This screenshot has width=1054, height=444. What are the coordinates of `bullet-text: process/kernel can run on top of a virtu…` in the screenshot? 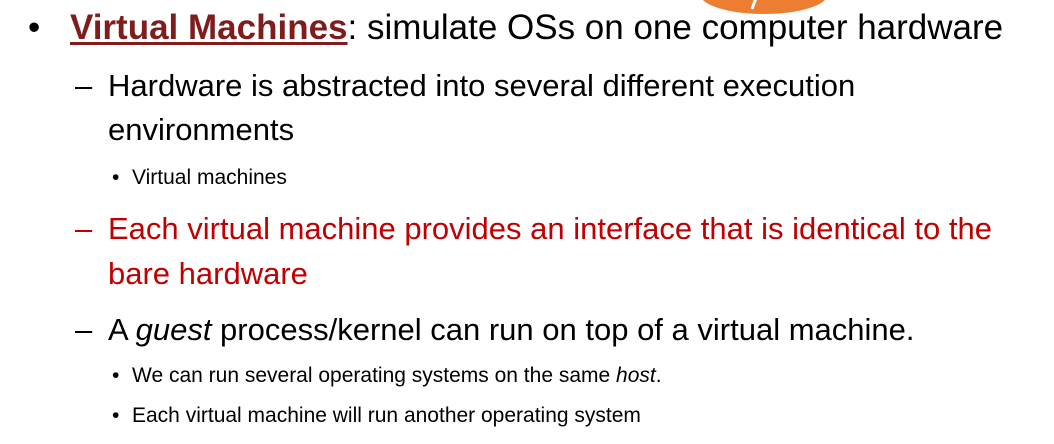 It's located at (563, 329).